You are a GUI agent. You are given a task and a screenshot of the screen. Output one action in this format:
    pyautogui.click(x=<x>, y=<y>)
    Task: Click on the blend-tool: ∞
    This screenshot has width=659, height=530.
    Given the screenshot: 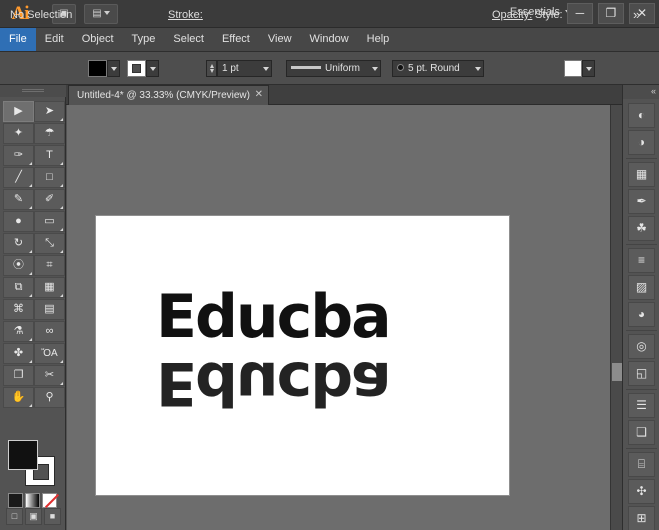 What is the action you would take?
    pyautogui.click(x=49, y=331)
    